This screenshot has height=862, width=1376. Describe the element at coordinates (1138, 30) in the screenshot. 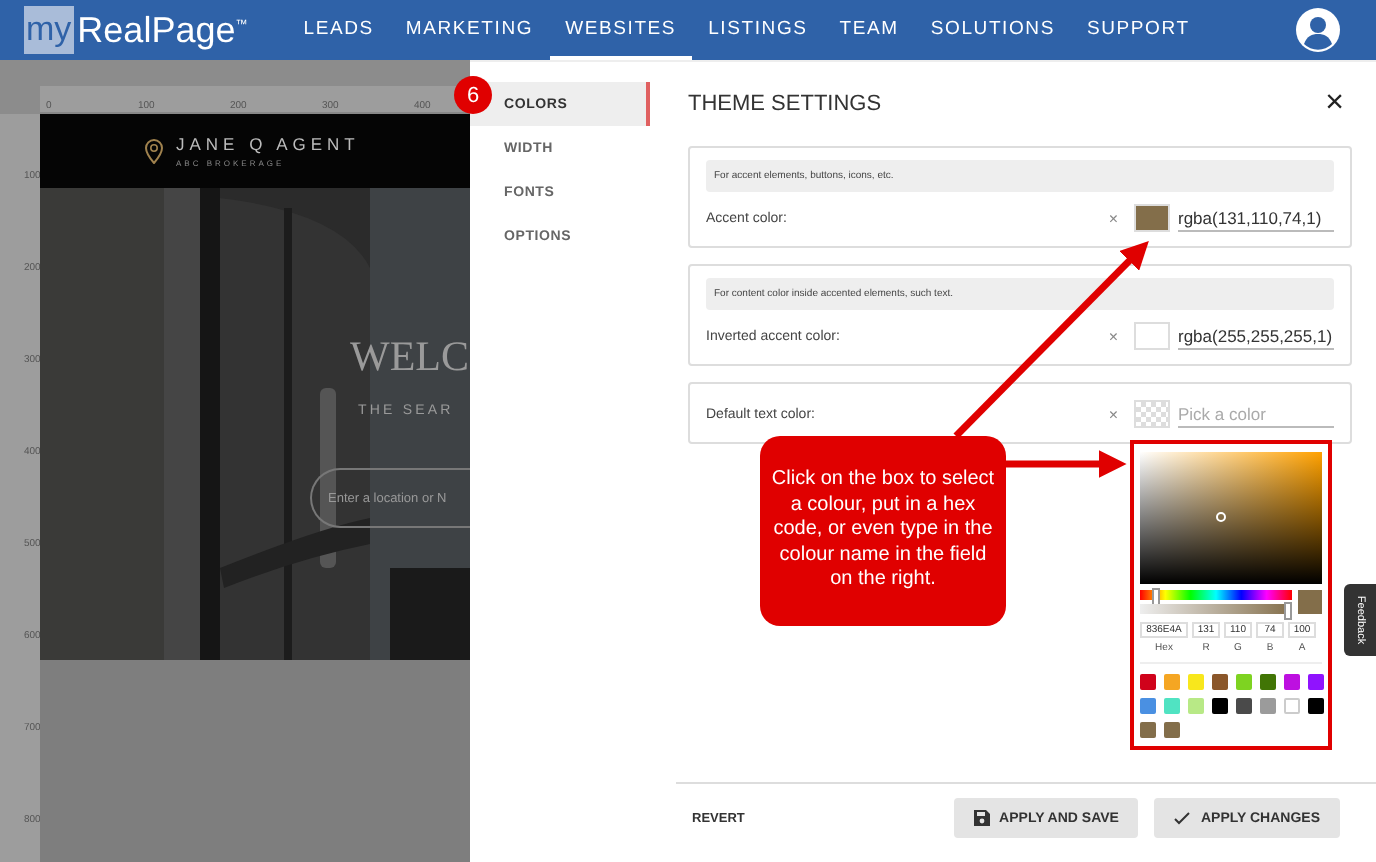

I see `nav-item: SUPPORT` at that location.